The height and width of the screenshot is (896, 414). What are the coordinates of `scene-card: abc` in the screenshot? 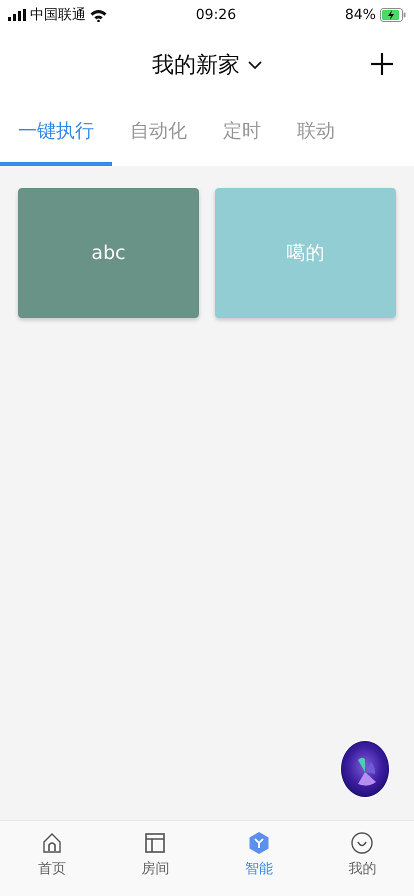 It's located at (108, 253).